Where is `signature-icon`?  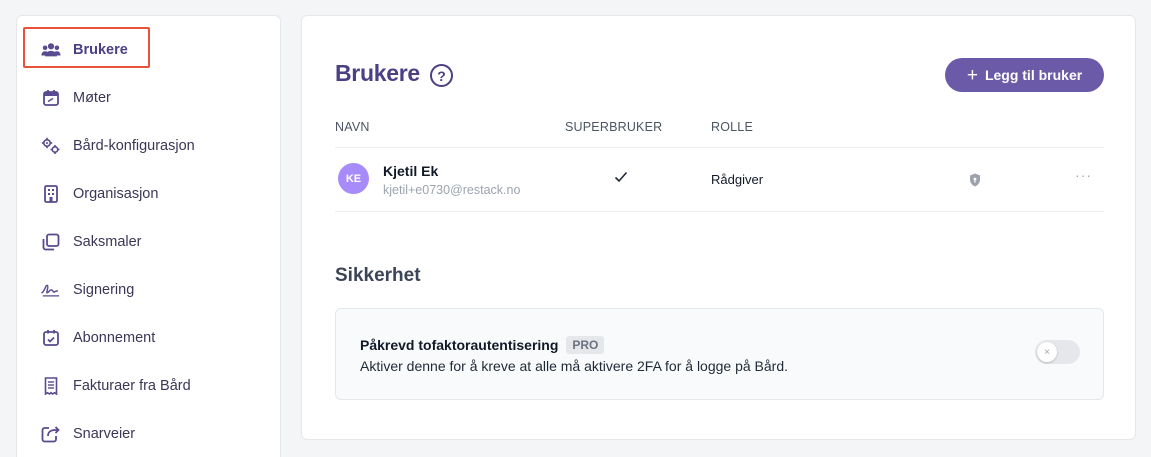 signature-icon is located at coordinates (51, 290).